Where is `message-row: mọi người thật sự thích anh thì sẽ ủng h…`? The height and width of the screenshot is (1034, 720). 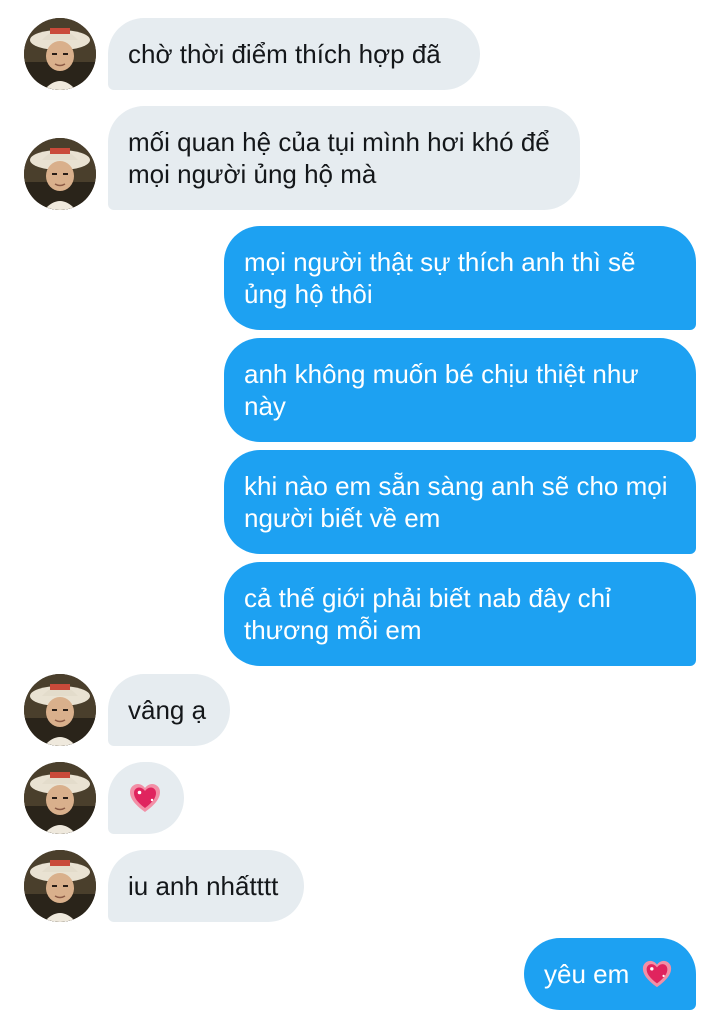 message-row: mọi người thật sự thích anh thì sẽ ủng h… is located at coordinates (360, 278).